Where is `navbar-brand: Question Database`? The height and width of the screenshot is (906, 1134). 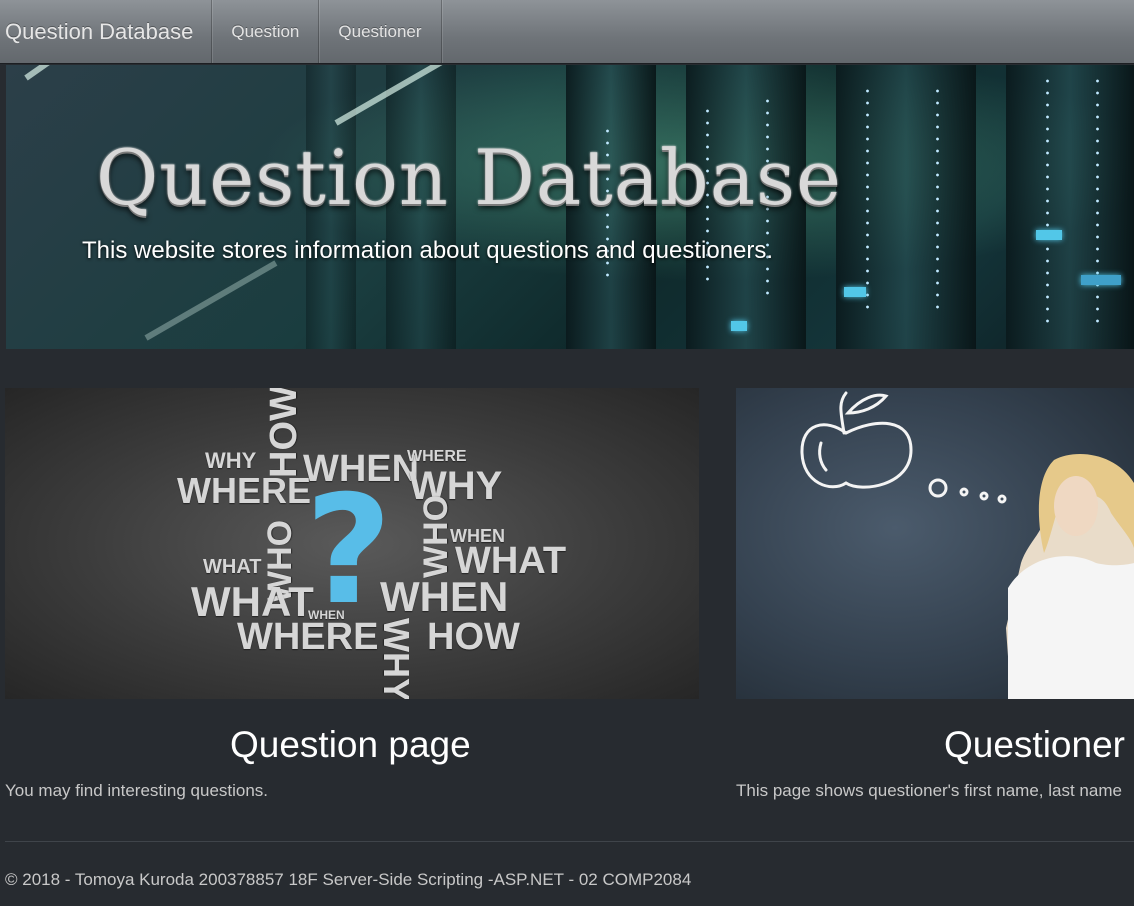
navbar-brand: Question Database is located at coordinates (106, 31).